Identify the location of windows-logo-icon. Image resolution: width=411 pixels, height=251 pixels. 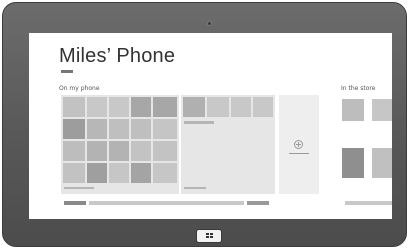
(209, 236).